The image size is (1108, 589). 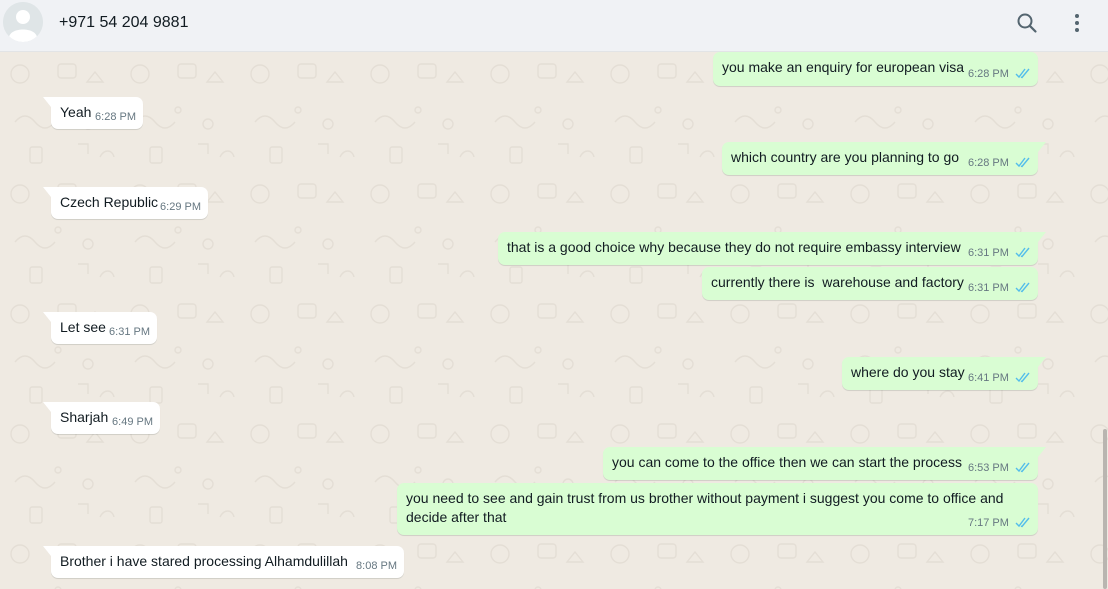 I want to click on message-meta: 6:53 PM, so click(x=999, y=468).